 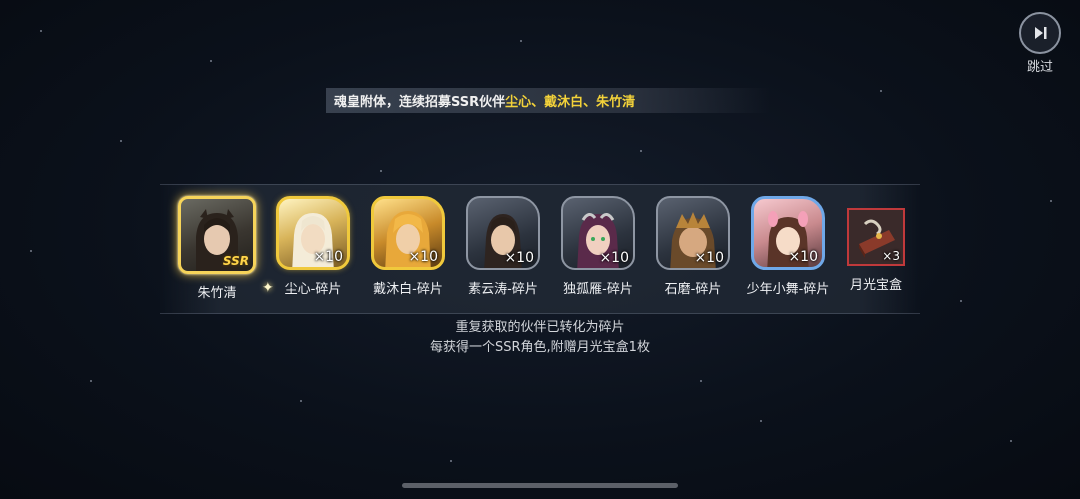 I want to click on character-card-ssr: SSR, so click(x=217, y=235).